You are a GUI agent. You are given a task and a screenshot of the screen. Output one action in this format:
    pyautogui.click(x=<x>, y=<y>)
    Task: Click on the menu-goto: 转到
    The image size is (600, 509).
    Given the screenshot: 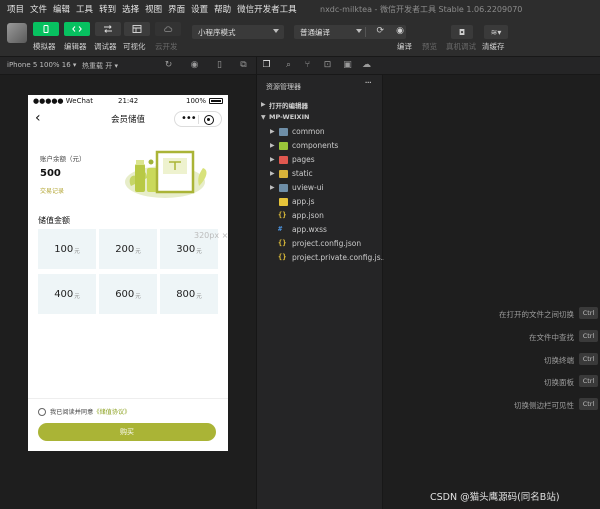 What is the action you would take?
    pyautogui.click(x=107, y=9)
    